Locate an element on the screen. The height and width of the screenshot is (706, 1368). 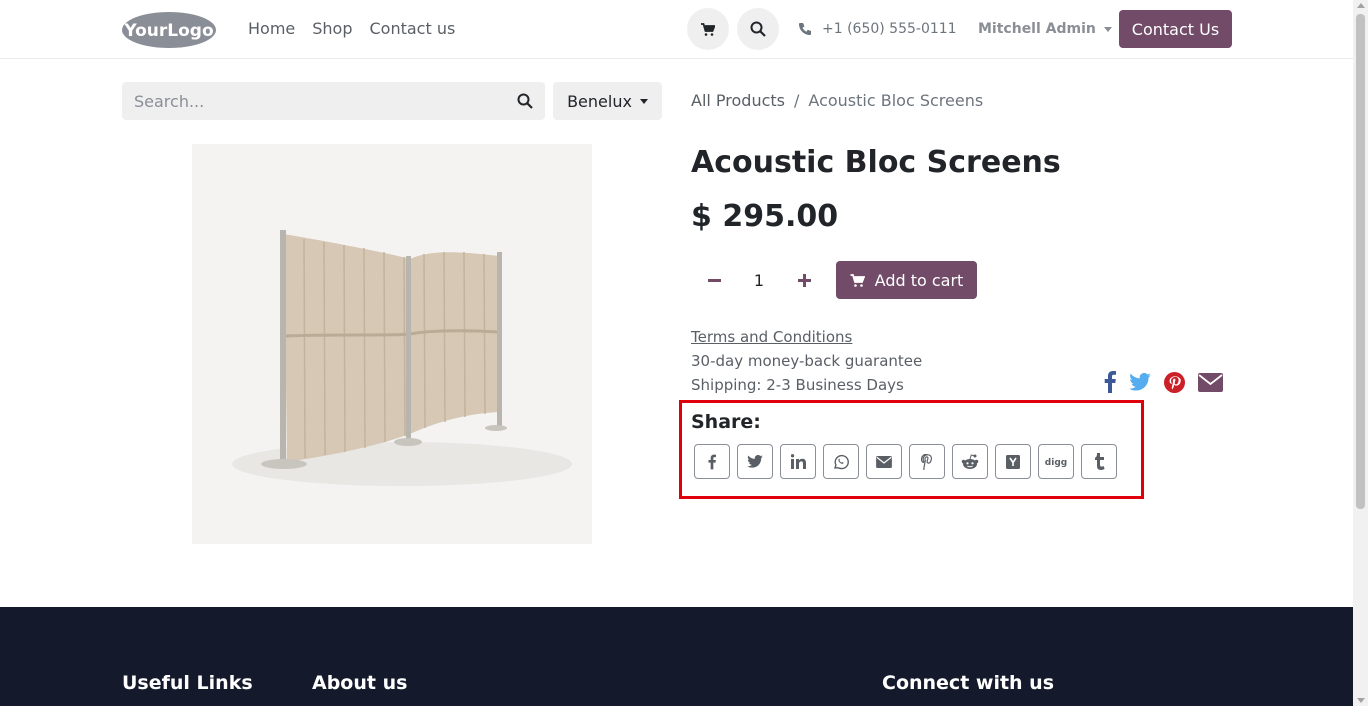
search-toggle-button is located at coordinates (758, 29).